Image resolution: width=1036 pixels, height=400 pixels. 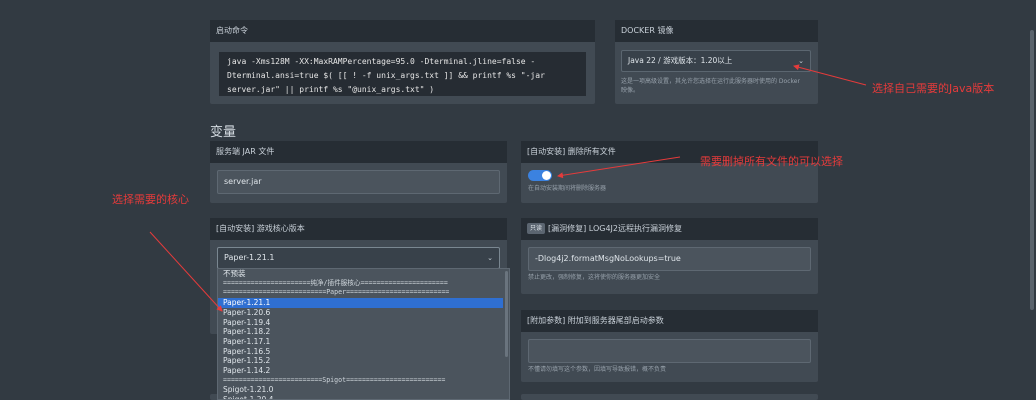 What do you see at coordinates (830, 75) in the screenshot?
I see `arrow-to-docker` at bounding box center [830, 75].